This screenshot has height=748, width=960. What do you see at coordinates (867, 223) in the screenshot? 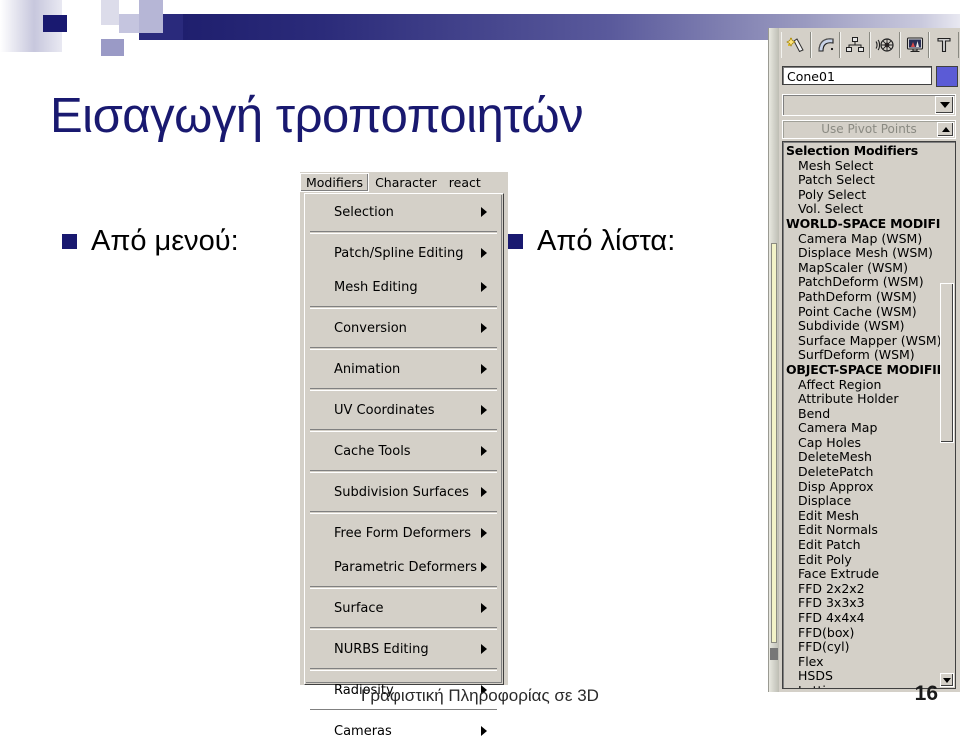
I see `modifier-group-header: WORLD-SPACE MODIFIE` at bounding box center [867, 223].